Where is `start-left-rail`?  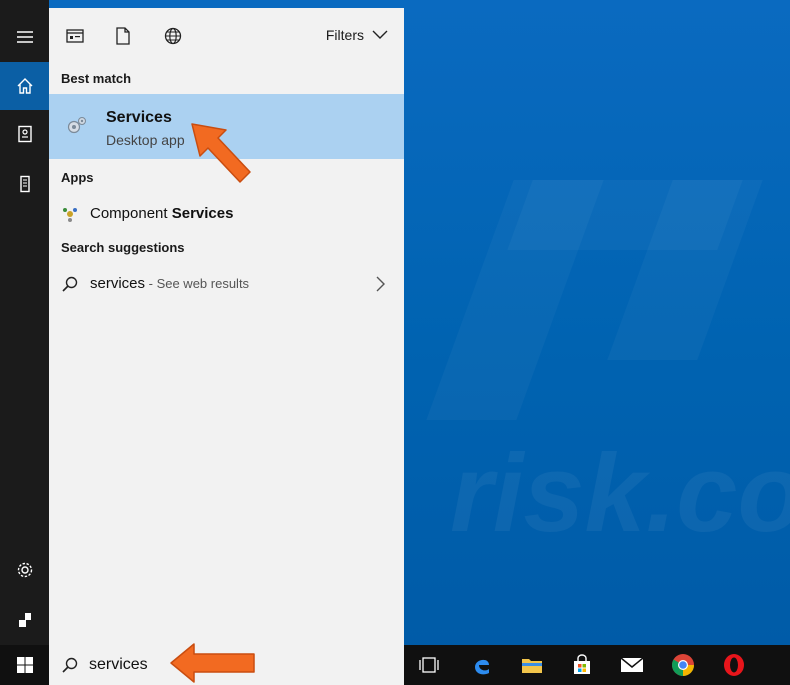 start-left-rail is located at coordinates (24, 322).